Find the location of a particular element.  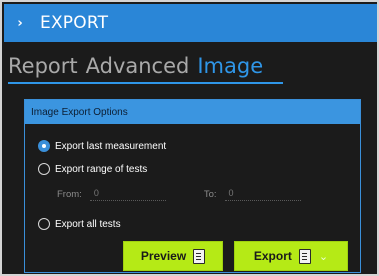

panel-title: Image Export Options is located at coordinates (79, 112).